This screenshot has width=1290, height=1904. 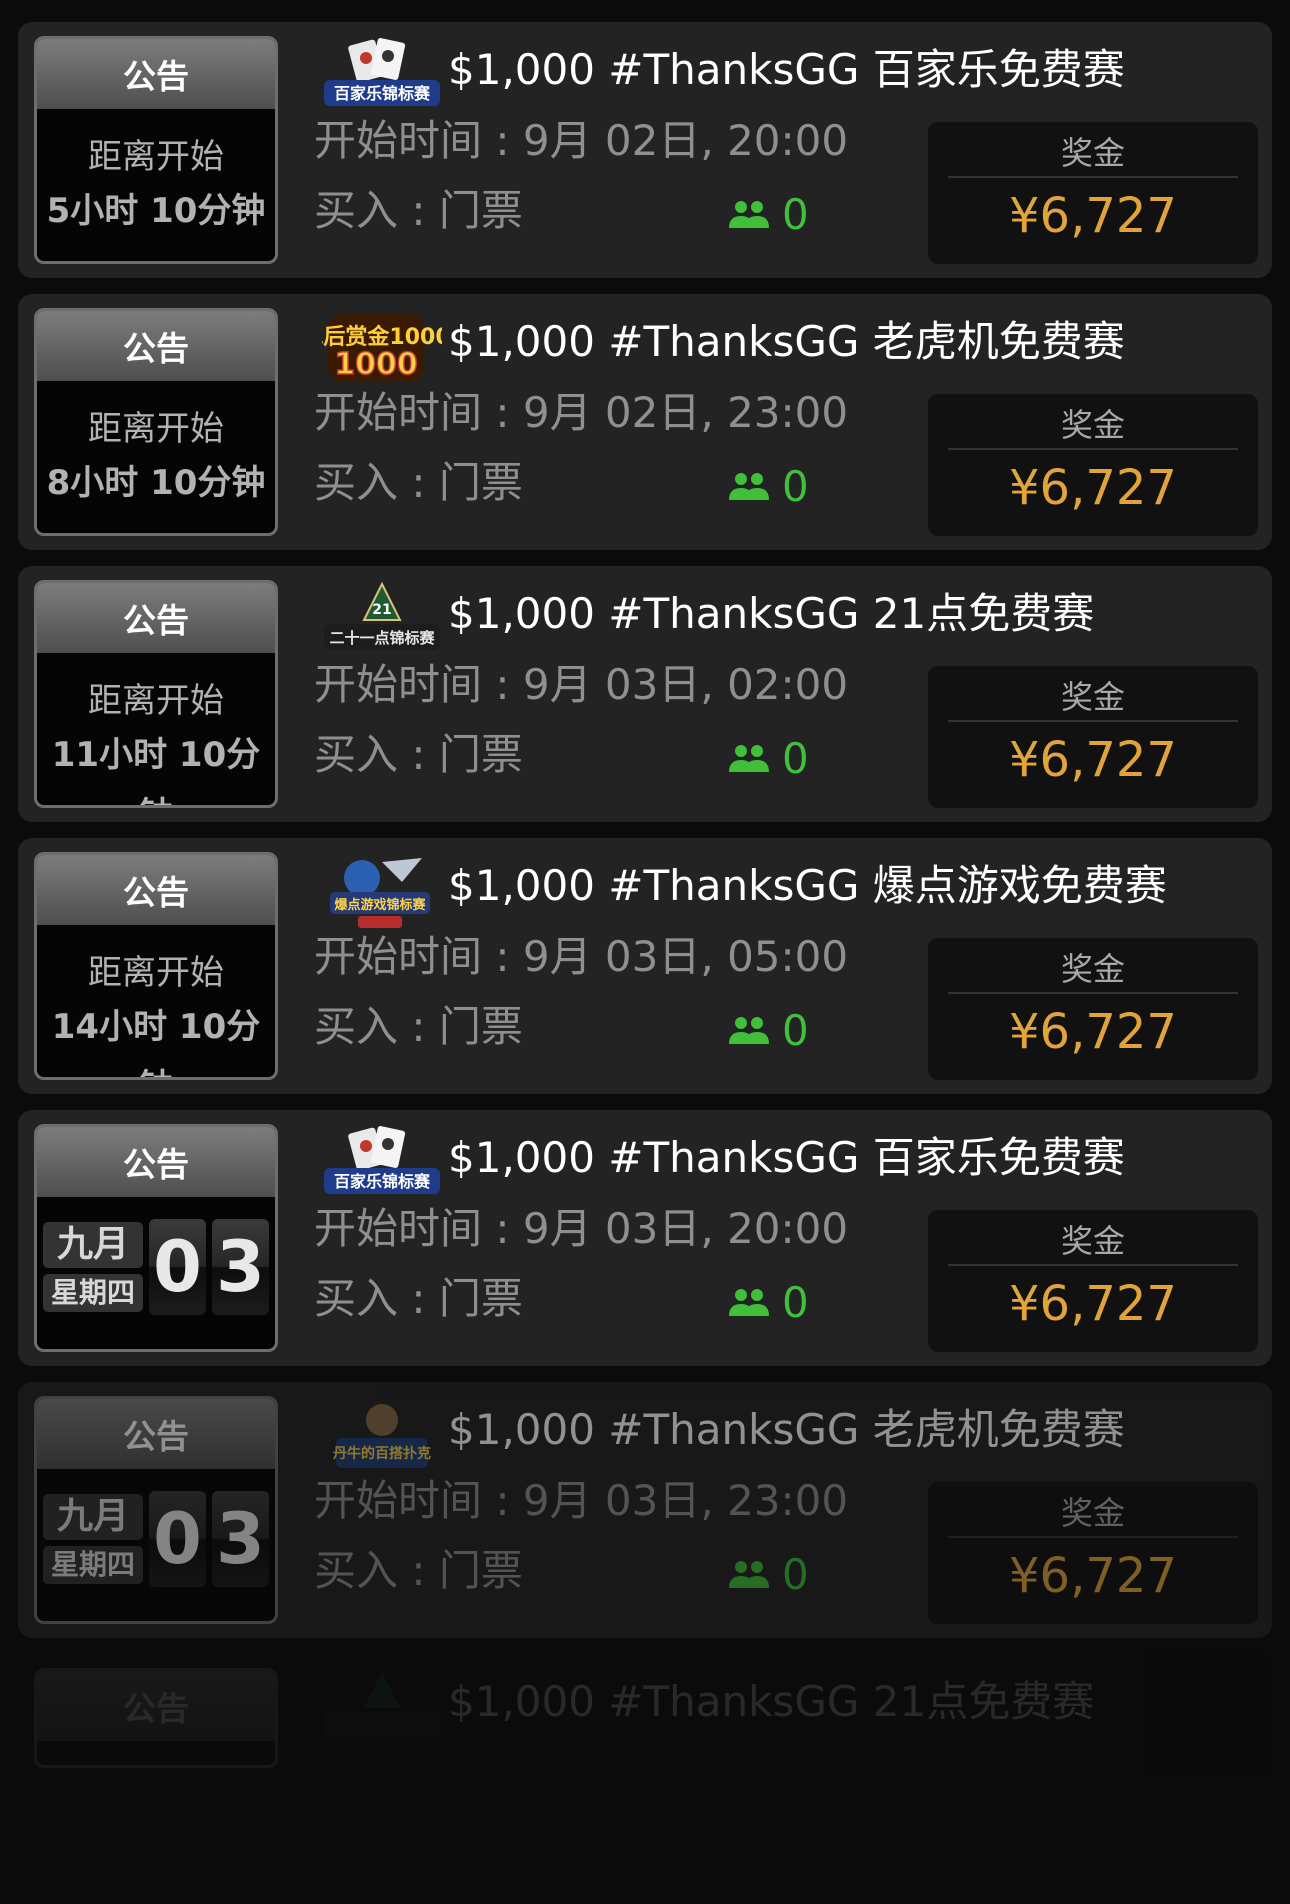 I want to click on start-time: 开始时间 : 9月 03日, 20:00, so click(x=581, y=1228).